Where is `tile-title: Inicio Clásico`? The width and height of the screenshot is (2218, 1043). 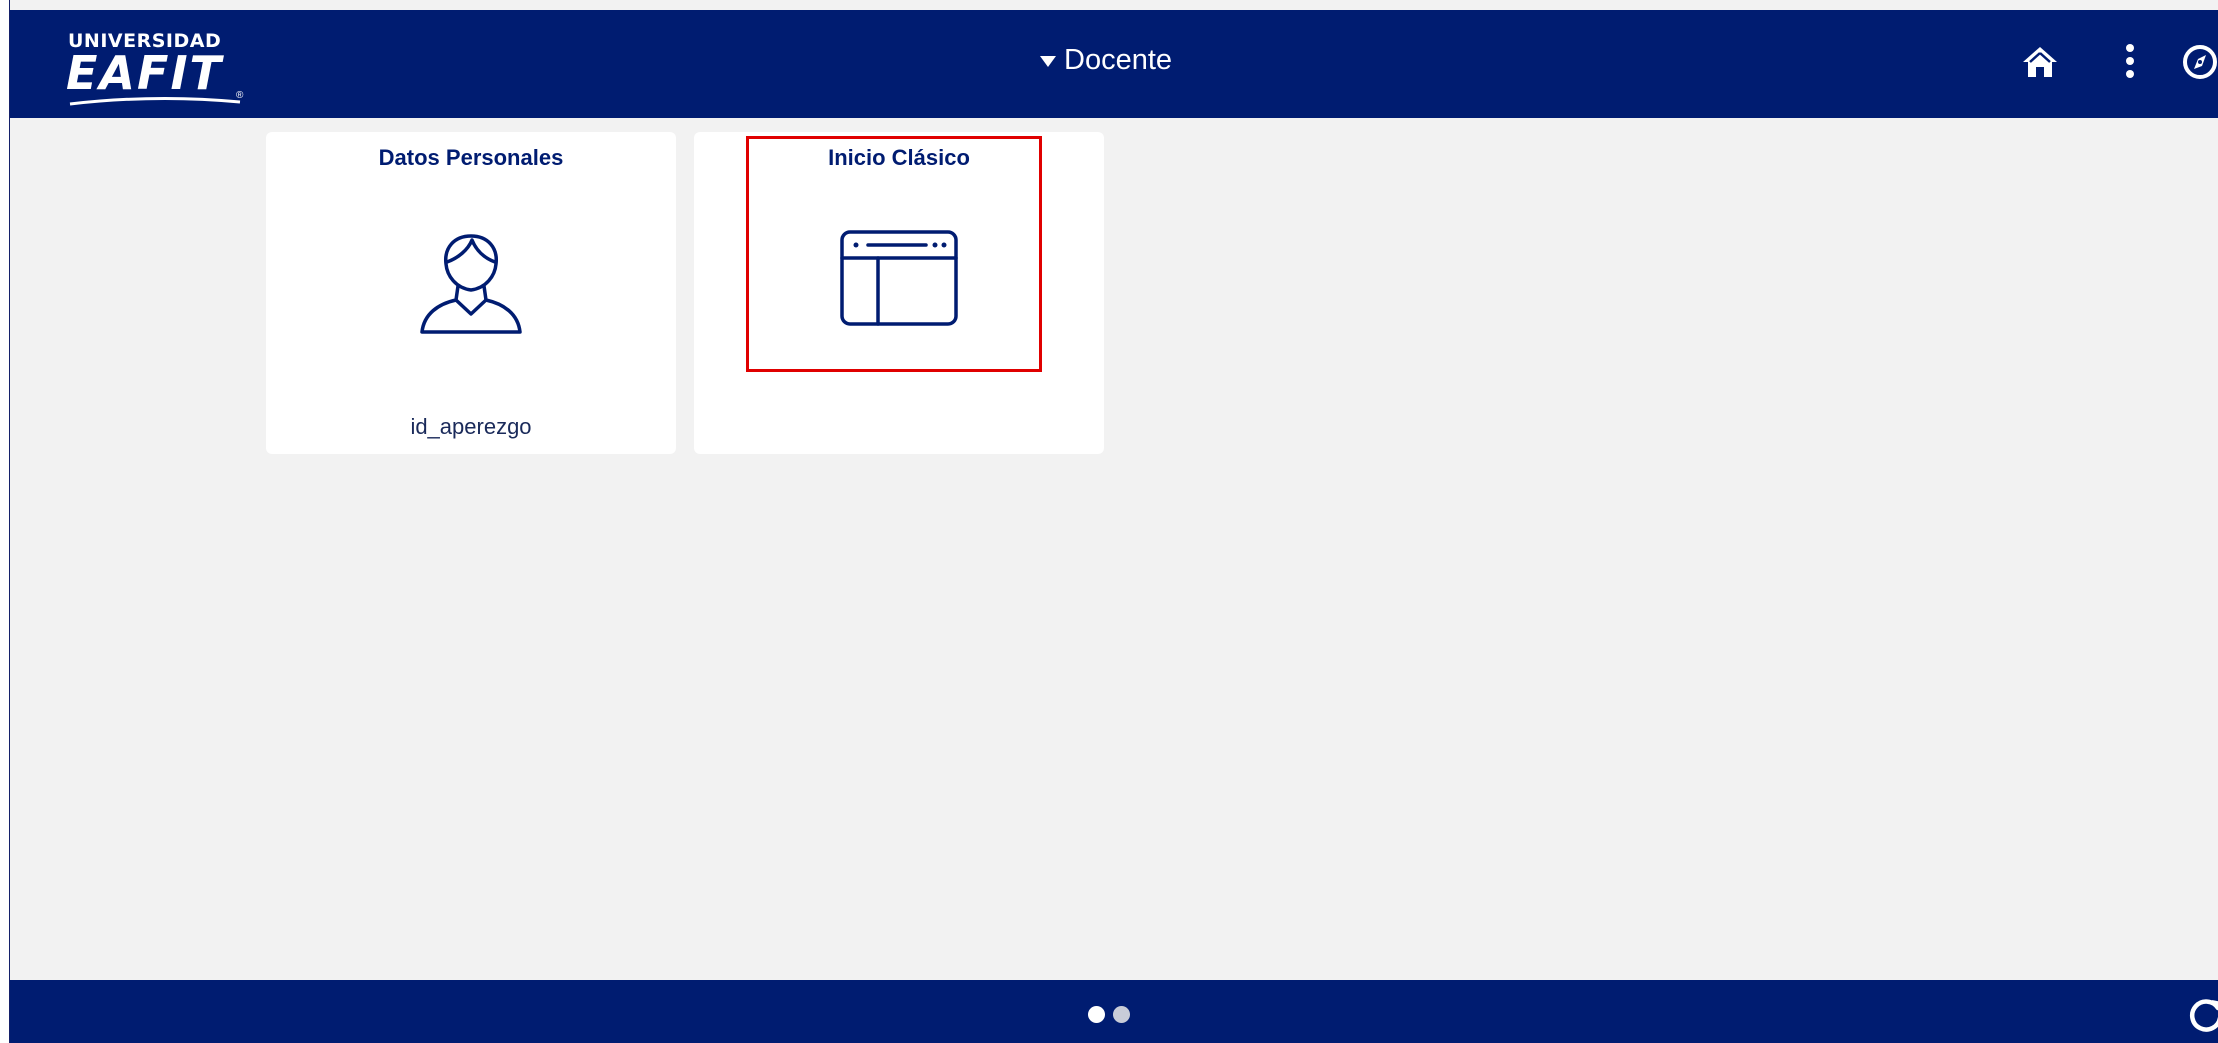 tile-title: Inicio Clásico is located at coordinates (899, 157).